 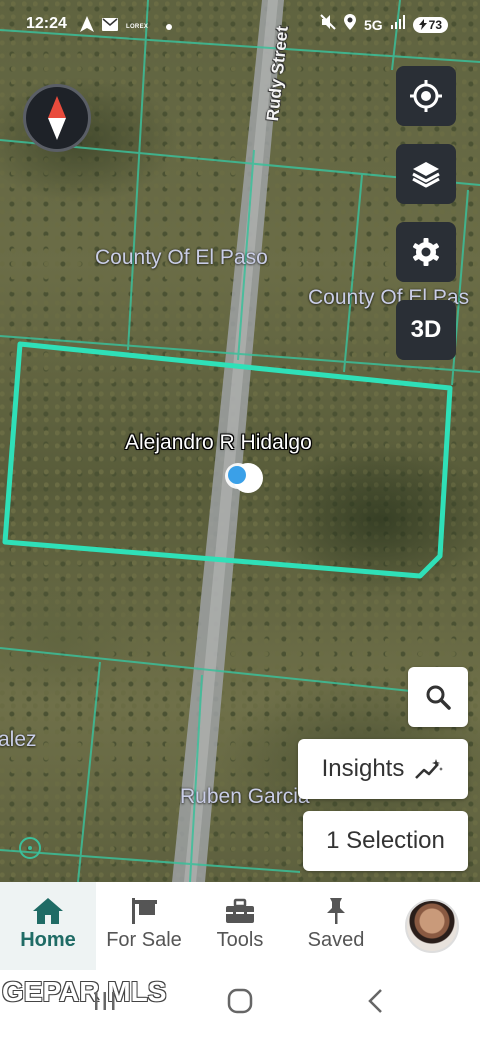 What do you see at coordinates (328, 24) in the screenshot?
I see `mute-icon` at bounding box center [328, 24].